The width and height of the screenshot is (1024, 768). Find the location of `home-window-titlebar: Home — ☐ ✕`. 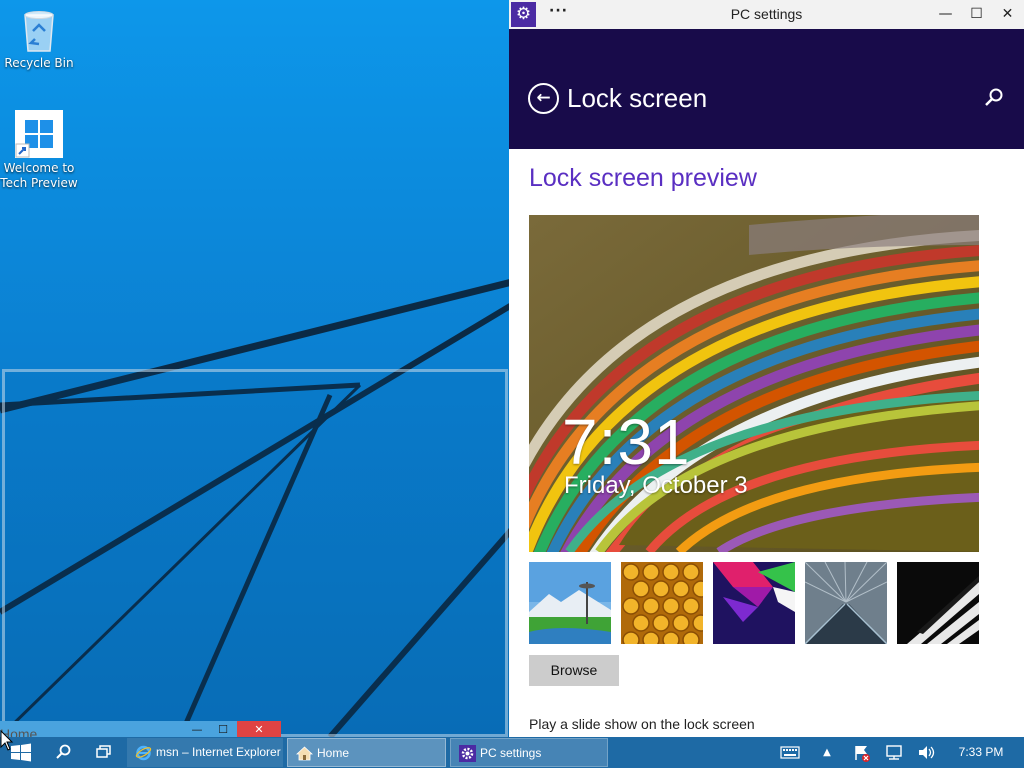

home-window-titlebar: Home — ☐ ✕ is located at coordinates (140, 729).